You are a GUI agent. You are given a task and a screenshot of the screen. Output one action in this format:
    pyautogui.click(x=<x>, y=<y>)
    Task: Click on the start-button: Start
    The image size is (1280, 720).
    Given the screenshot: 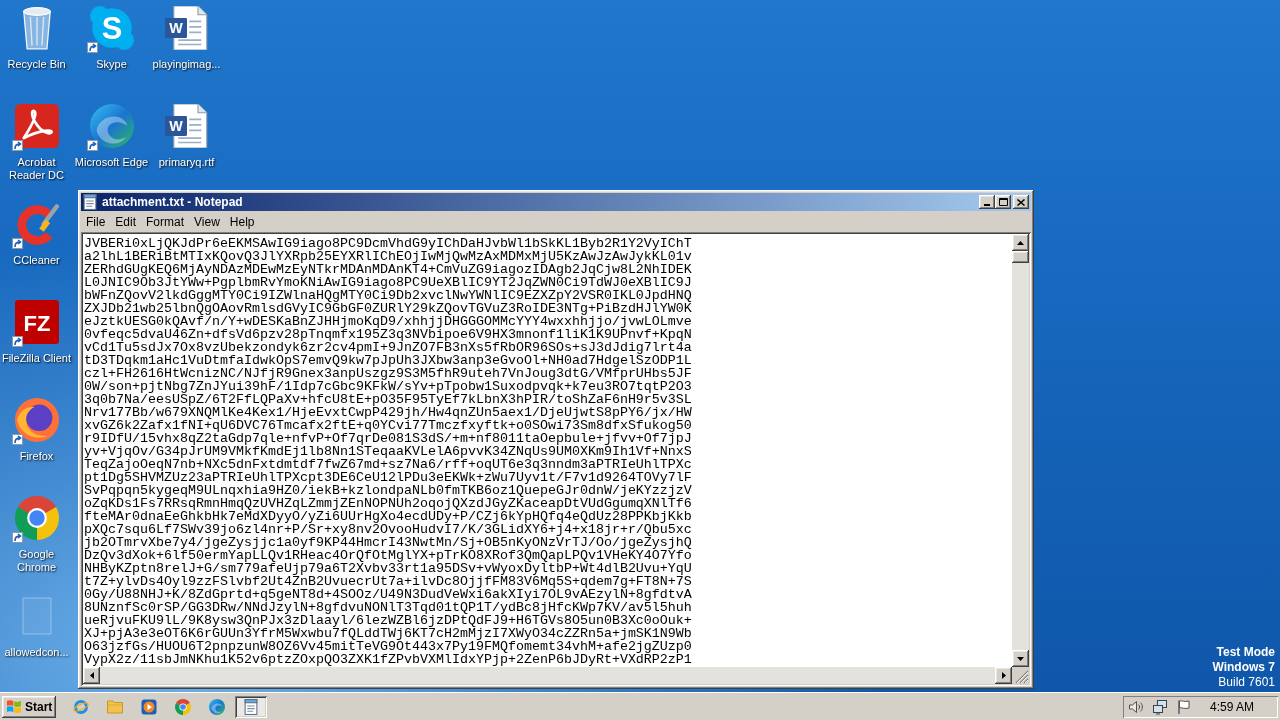 What is the action you would take?
    pyautogui.click(x=29, y=706)
    